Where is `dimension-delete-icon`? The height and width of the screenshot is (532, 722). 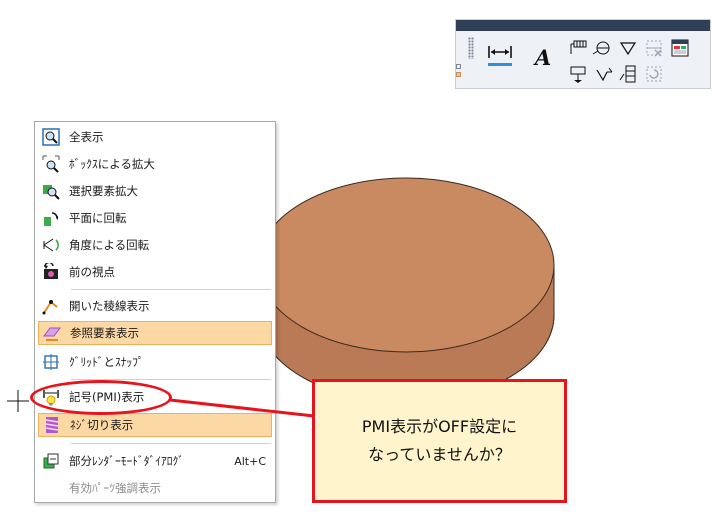 dimension-delete-icon is located at coordinates (654, 48).